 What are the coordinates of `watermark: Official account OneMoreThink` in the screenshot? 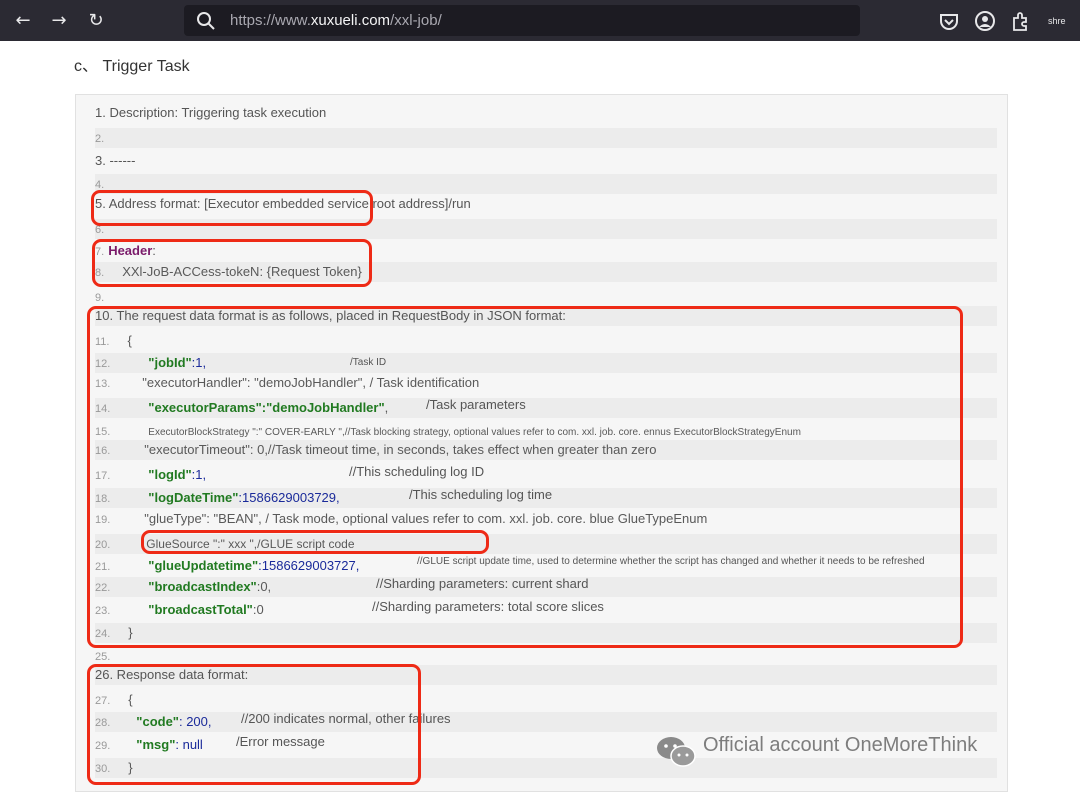 It's located at (830, 752).